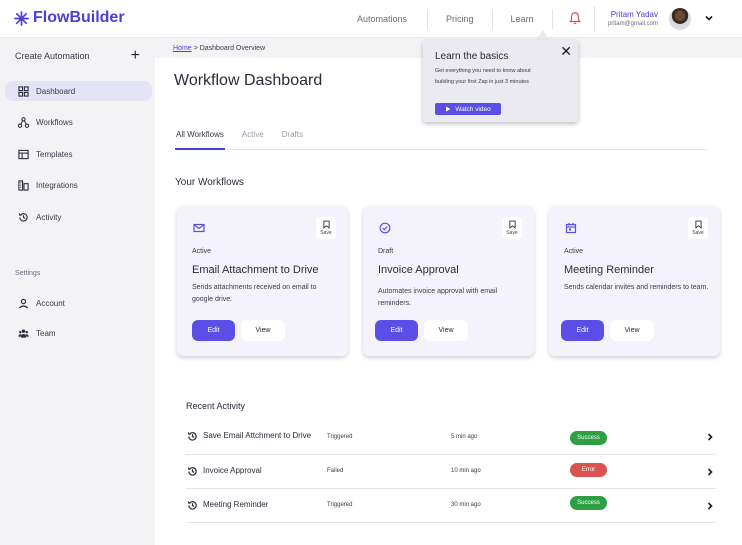 This screenshot has height=545, width=742. Describe the element at coordinates (523, 19) in the screenshot. I see `nav-learn: Learn` at that location.